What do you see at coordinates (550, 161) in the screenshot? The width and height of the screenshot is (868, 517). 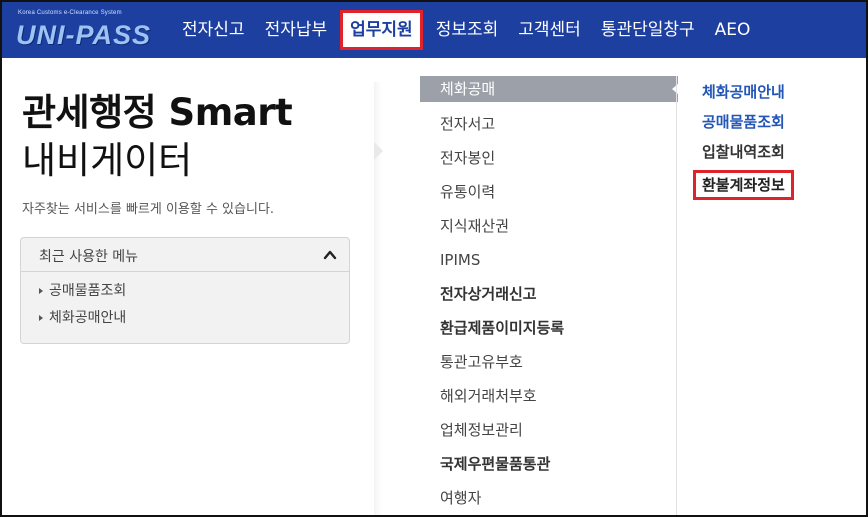 I see `category-item-e-seal: 전자봉인` at bounding box center [550, 161].